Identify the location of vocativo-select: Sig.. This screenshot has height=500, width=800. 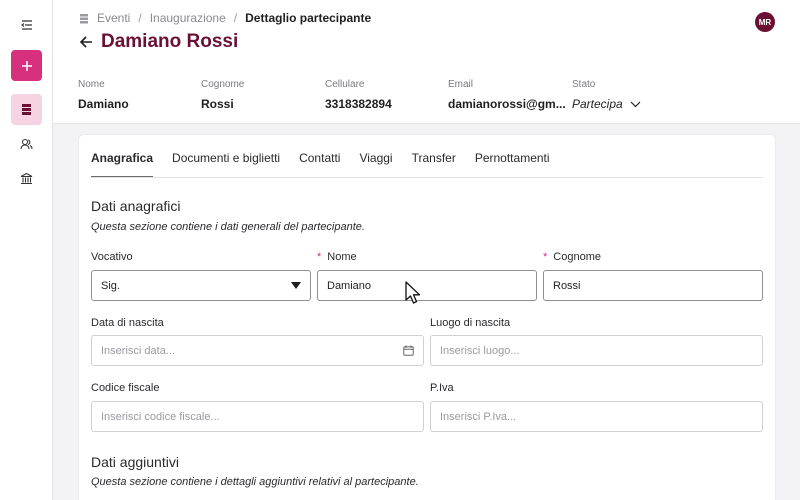
(201, 285).